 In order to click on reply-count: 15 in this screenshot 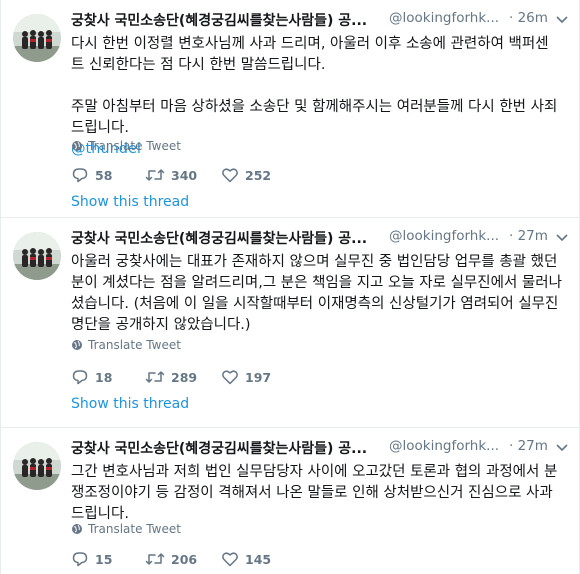, I will do `click(104, 559)`.